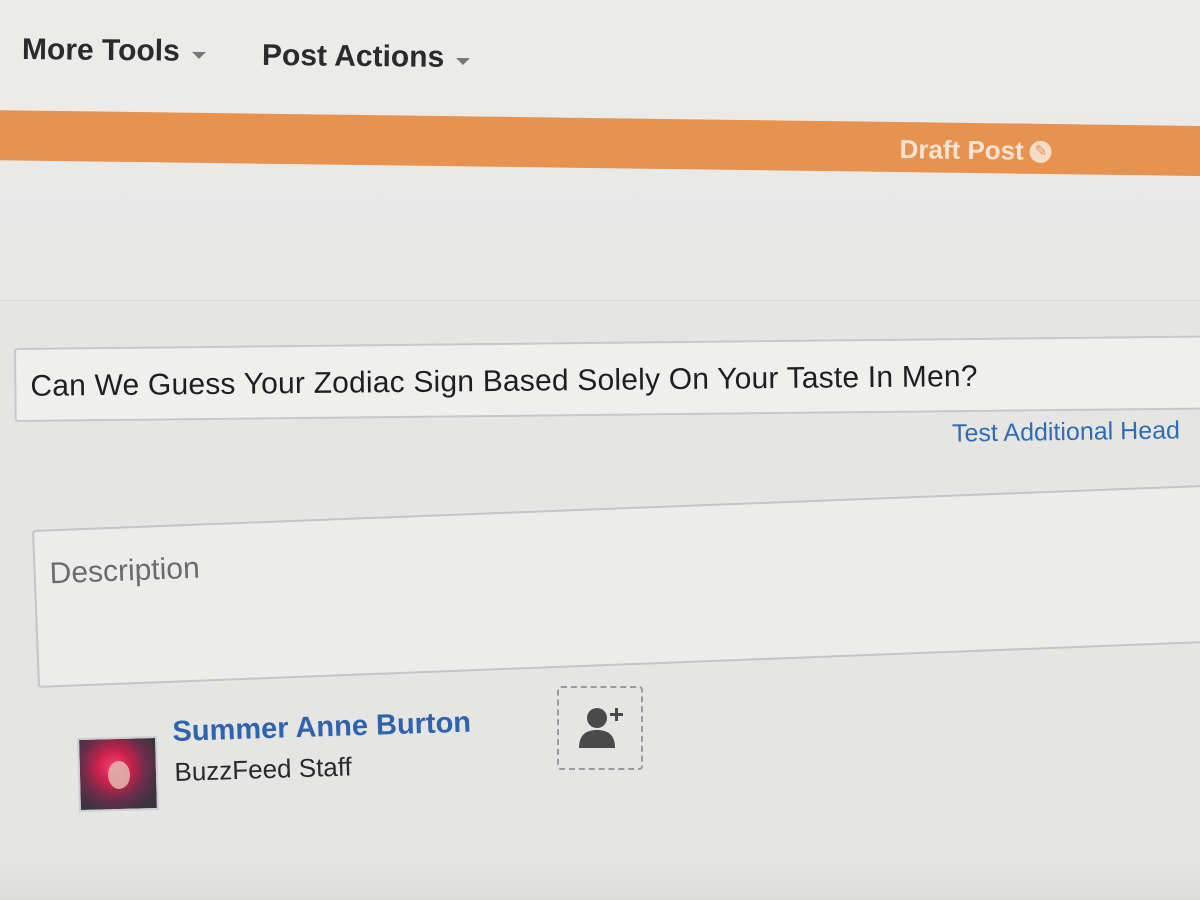 This screenshot has width=1200, height=900. I want to click on description-placeholder: Description, so click(125, 571).